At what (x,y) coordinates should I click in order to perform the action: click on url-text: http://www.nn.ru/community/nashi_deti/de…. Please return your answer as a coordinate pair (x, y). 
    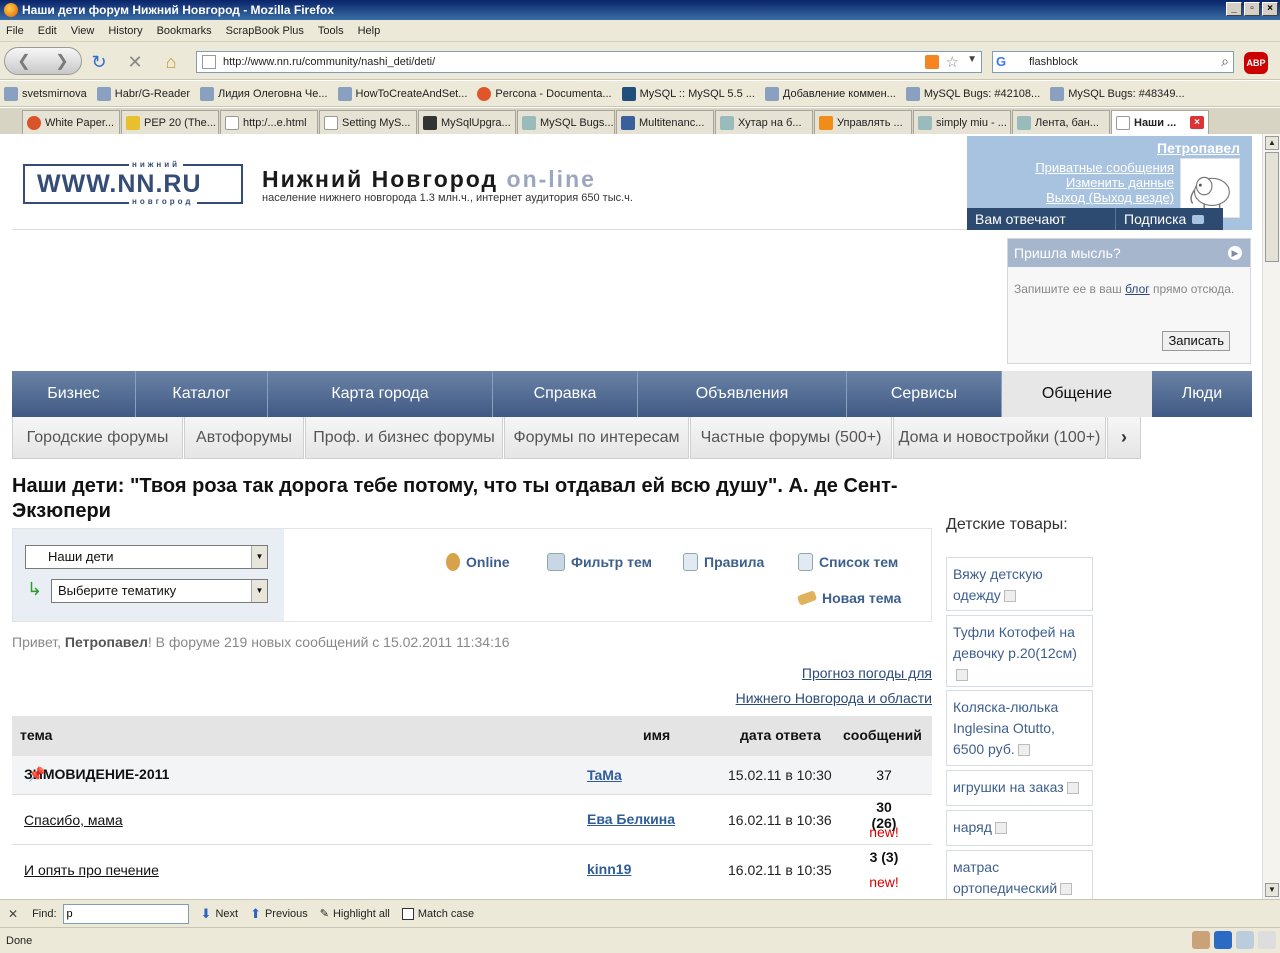
    Looking at the image, I should click on (329, 62).